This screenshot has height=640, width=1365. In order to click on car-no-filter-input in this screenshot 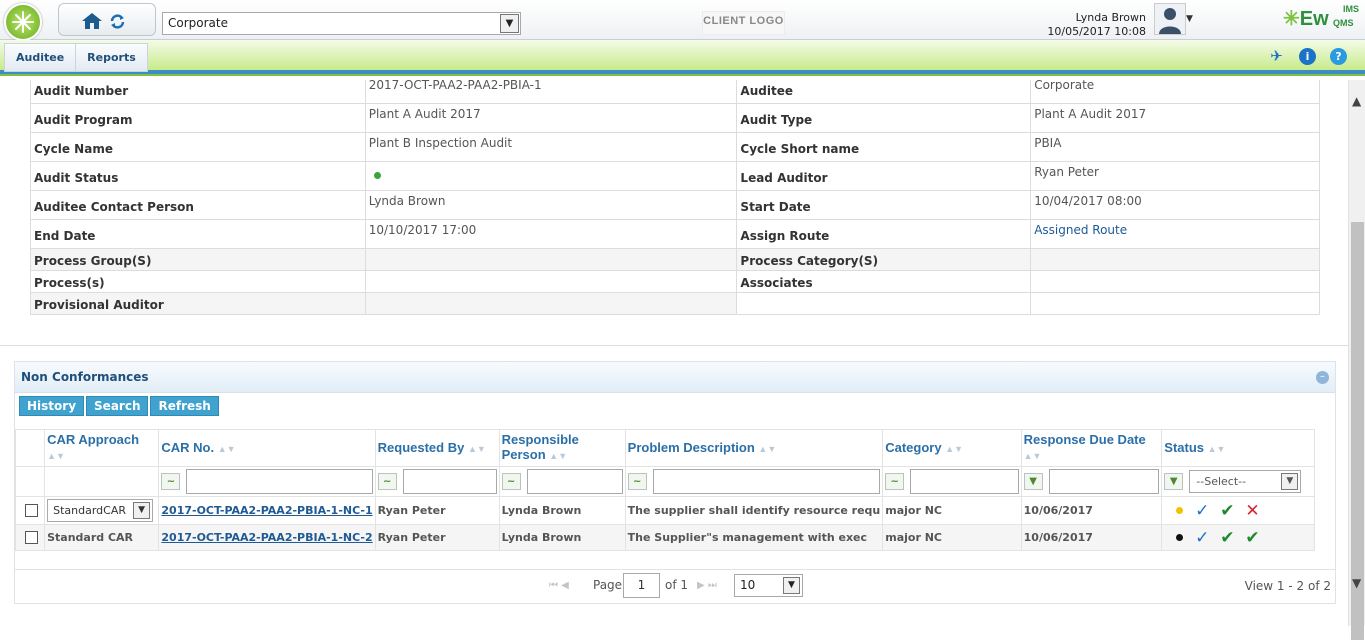, I will do `click(279, 481)`.